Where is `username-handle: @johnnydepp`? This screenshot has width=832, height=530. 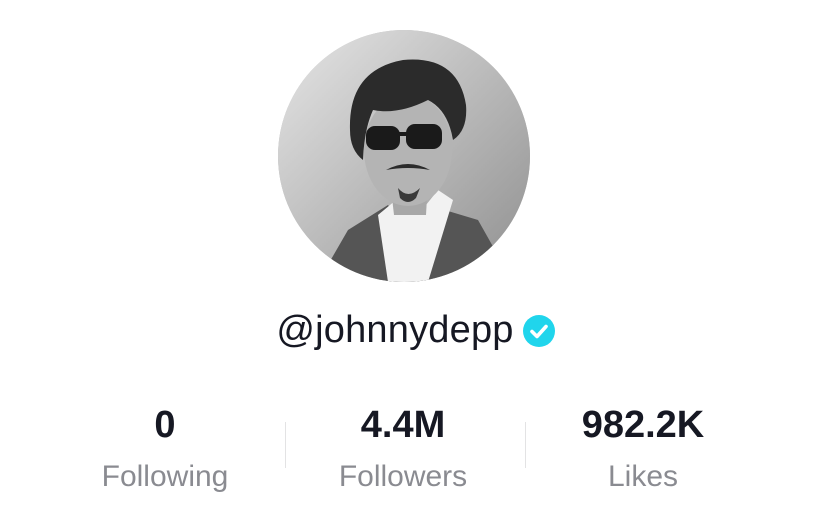 username-handle: @johnnydepp is located at coordinates (395, 329).